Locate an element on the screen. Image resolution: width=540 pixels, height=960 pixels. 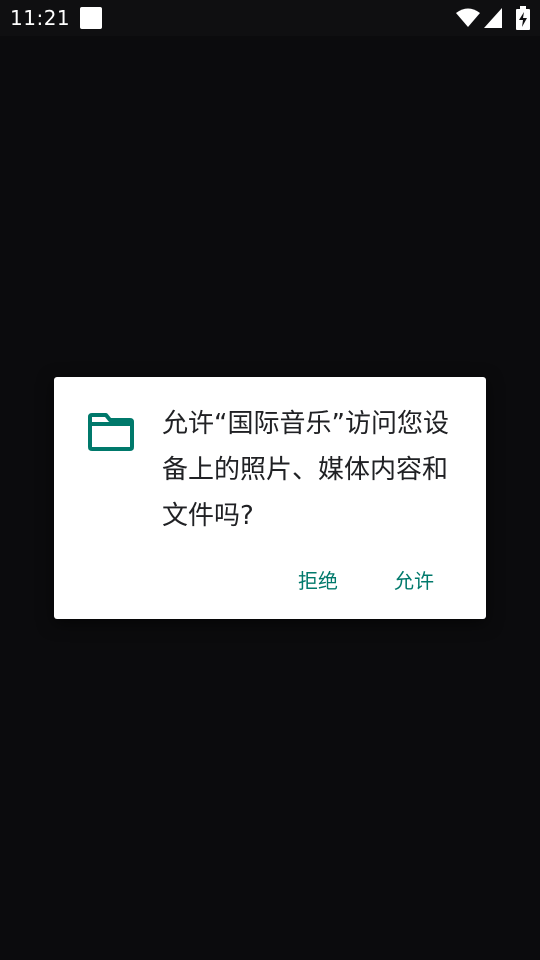
status-time: 11:21 is located at coordinates (40, 18).